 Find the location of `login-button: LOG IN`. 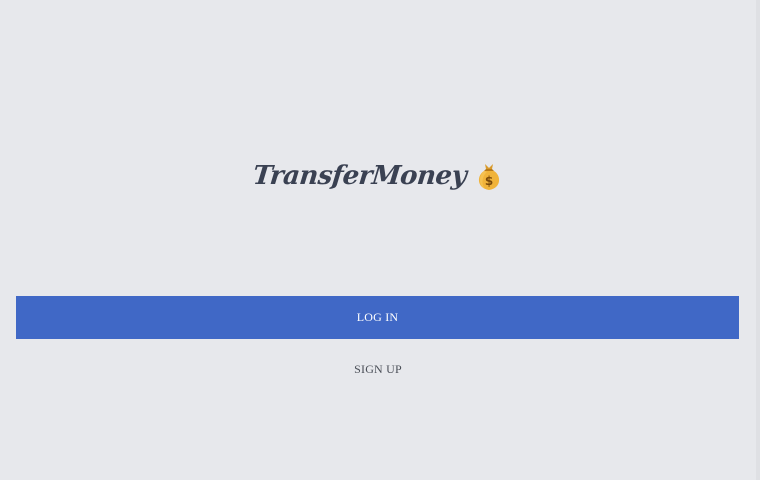

login-button: LOG IN is located at coordinates (377, 317).